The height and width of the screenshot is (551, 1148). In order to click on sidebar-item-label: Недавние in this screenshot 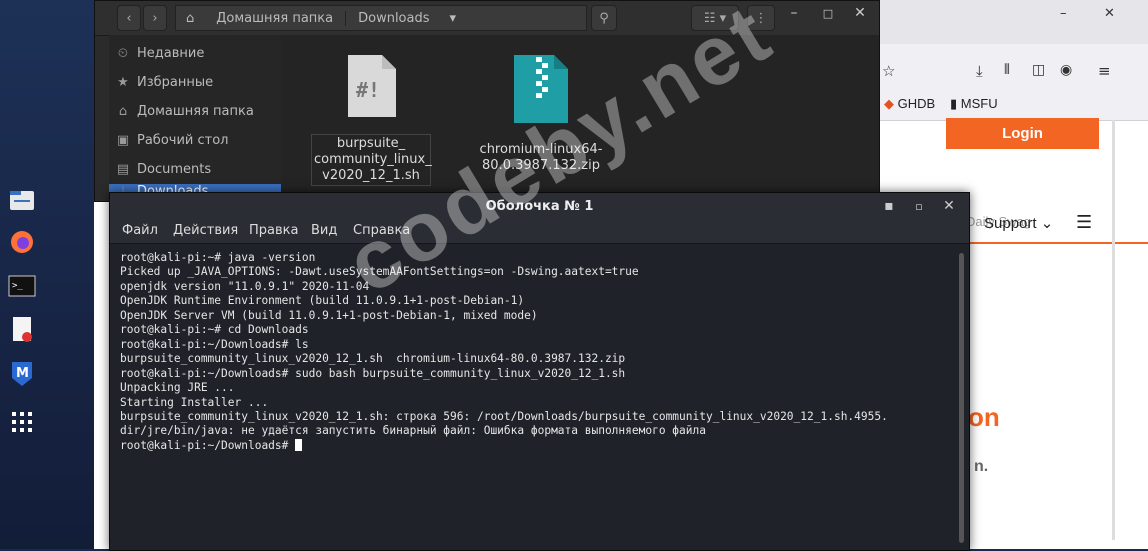, I will do `click(171, 53)`.